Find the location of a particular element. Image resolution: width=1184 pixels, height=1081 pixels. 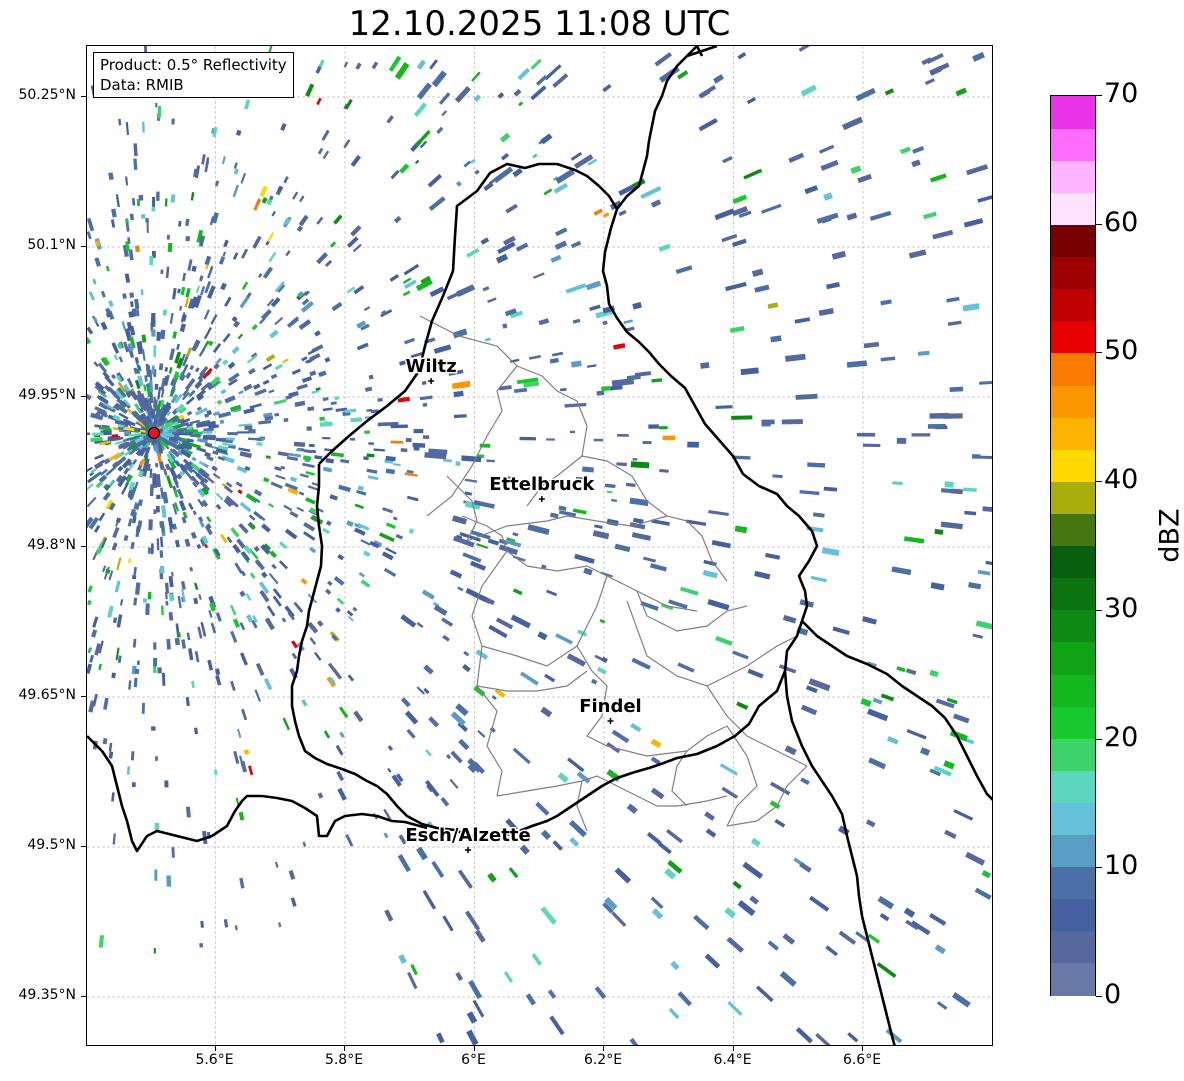

x-tick-label-5: 6.6°E is located at coordinates (862, 1060).